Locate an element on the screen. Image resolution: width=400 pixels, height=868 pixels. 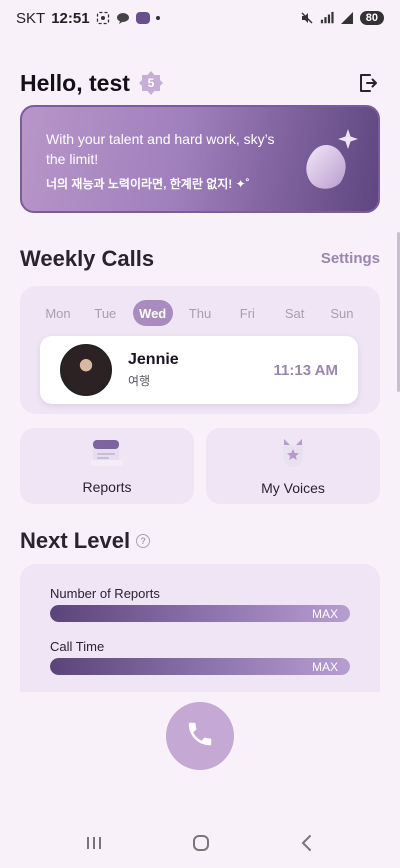
day-mon: Mon is located at coordinates (58, 313).